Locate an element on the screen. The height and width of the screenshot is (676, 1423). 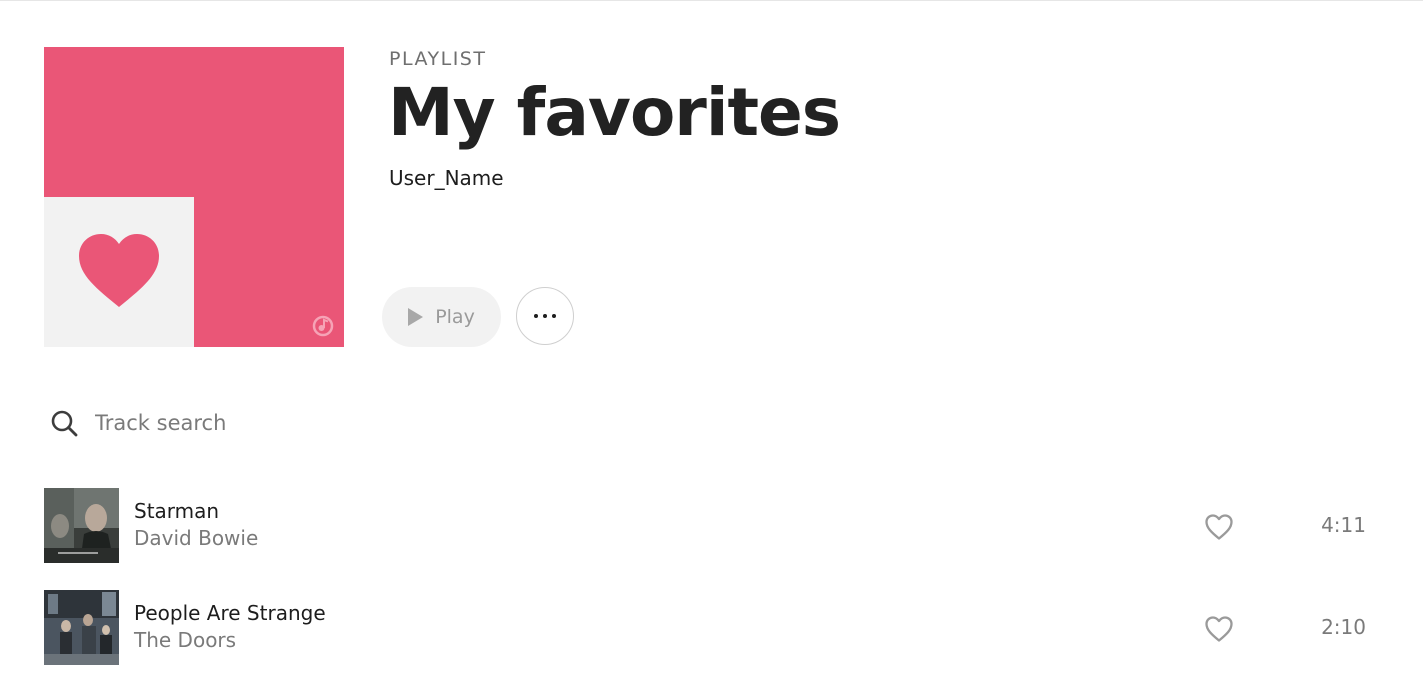
more-dots-icon is located at coordinates (536, 316).